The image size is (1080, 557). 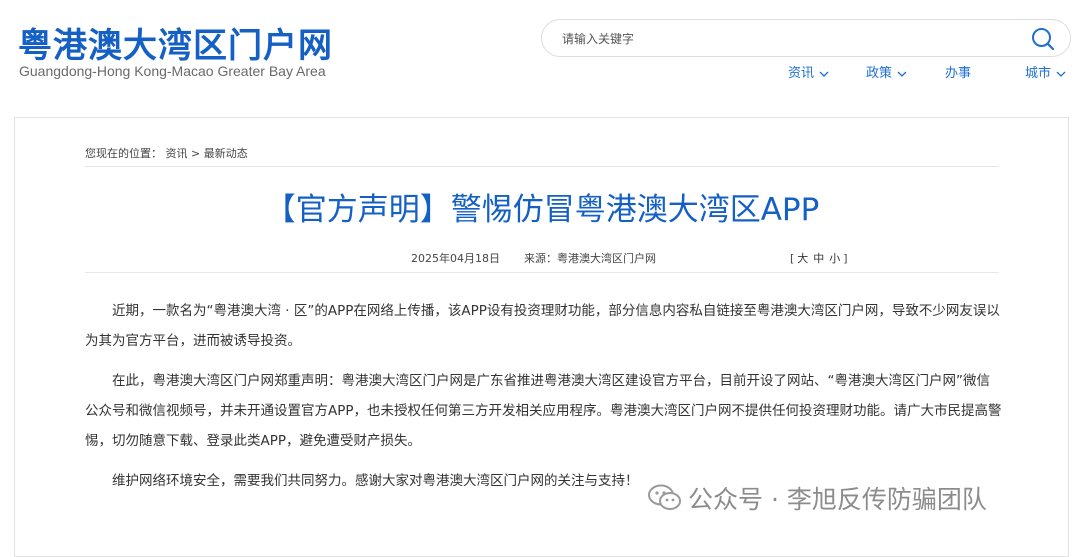 What do you see at coordinates (835, 258) in the screenshot?
I see `font-size-small: 小` at bounding box center [835, 258].